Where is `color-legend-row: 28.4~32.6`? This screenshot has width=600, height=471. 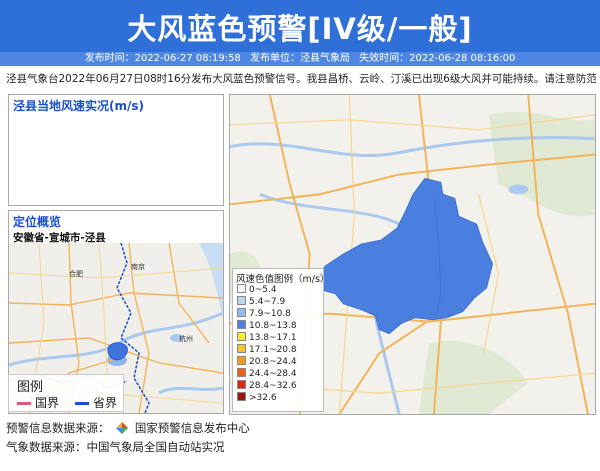
color-legend-row: 28.4~32.6 is located at coordinates (267, 385).